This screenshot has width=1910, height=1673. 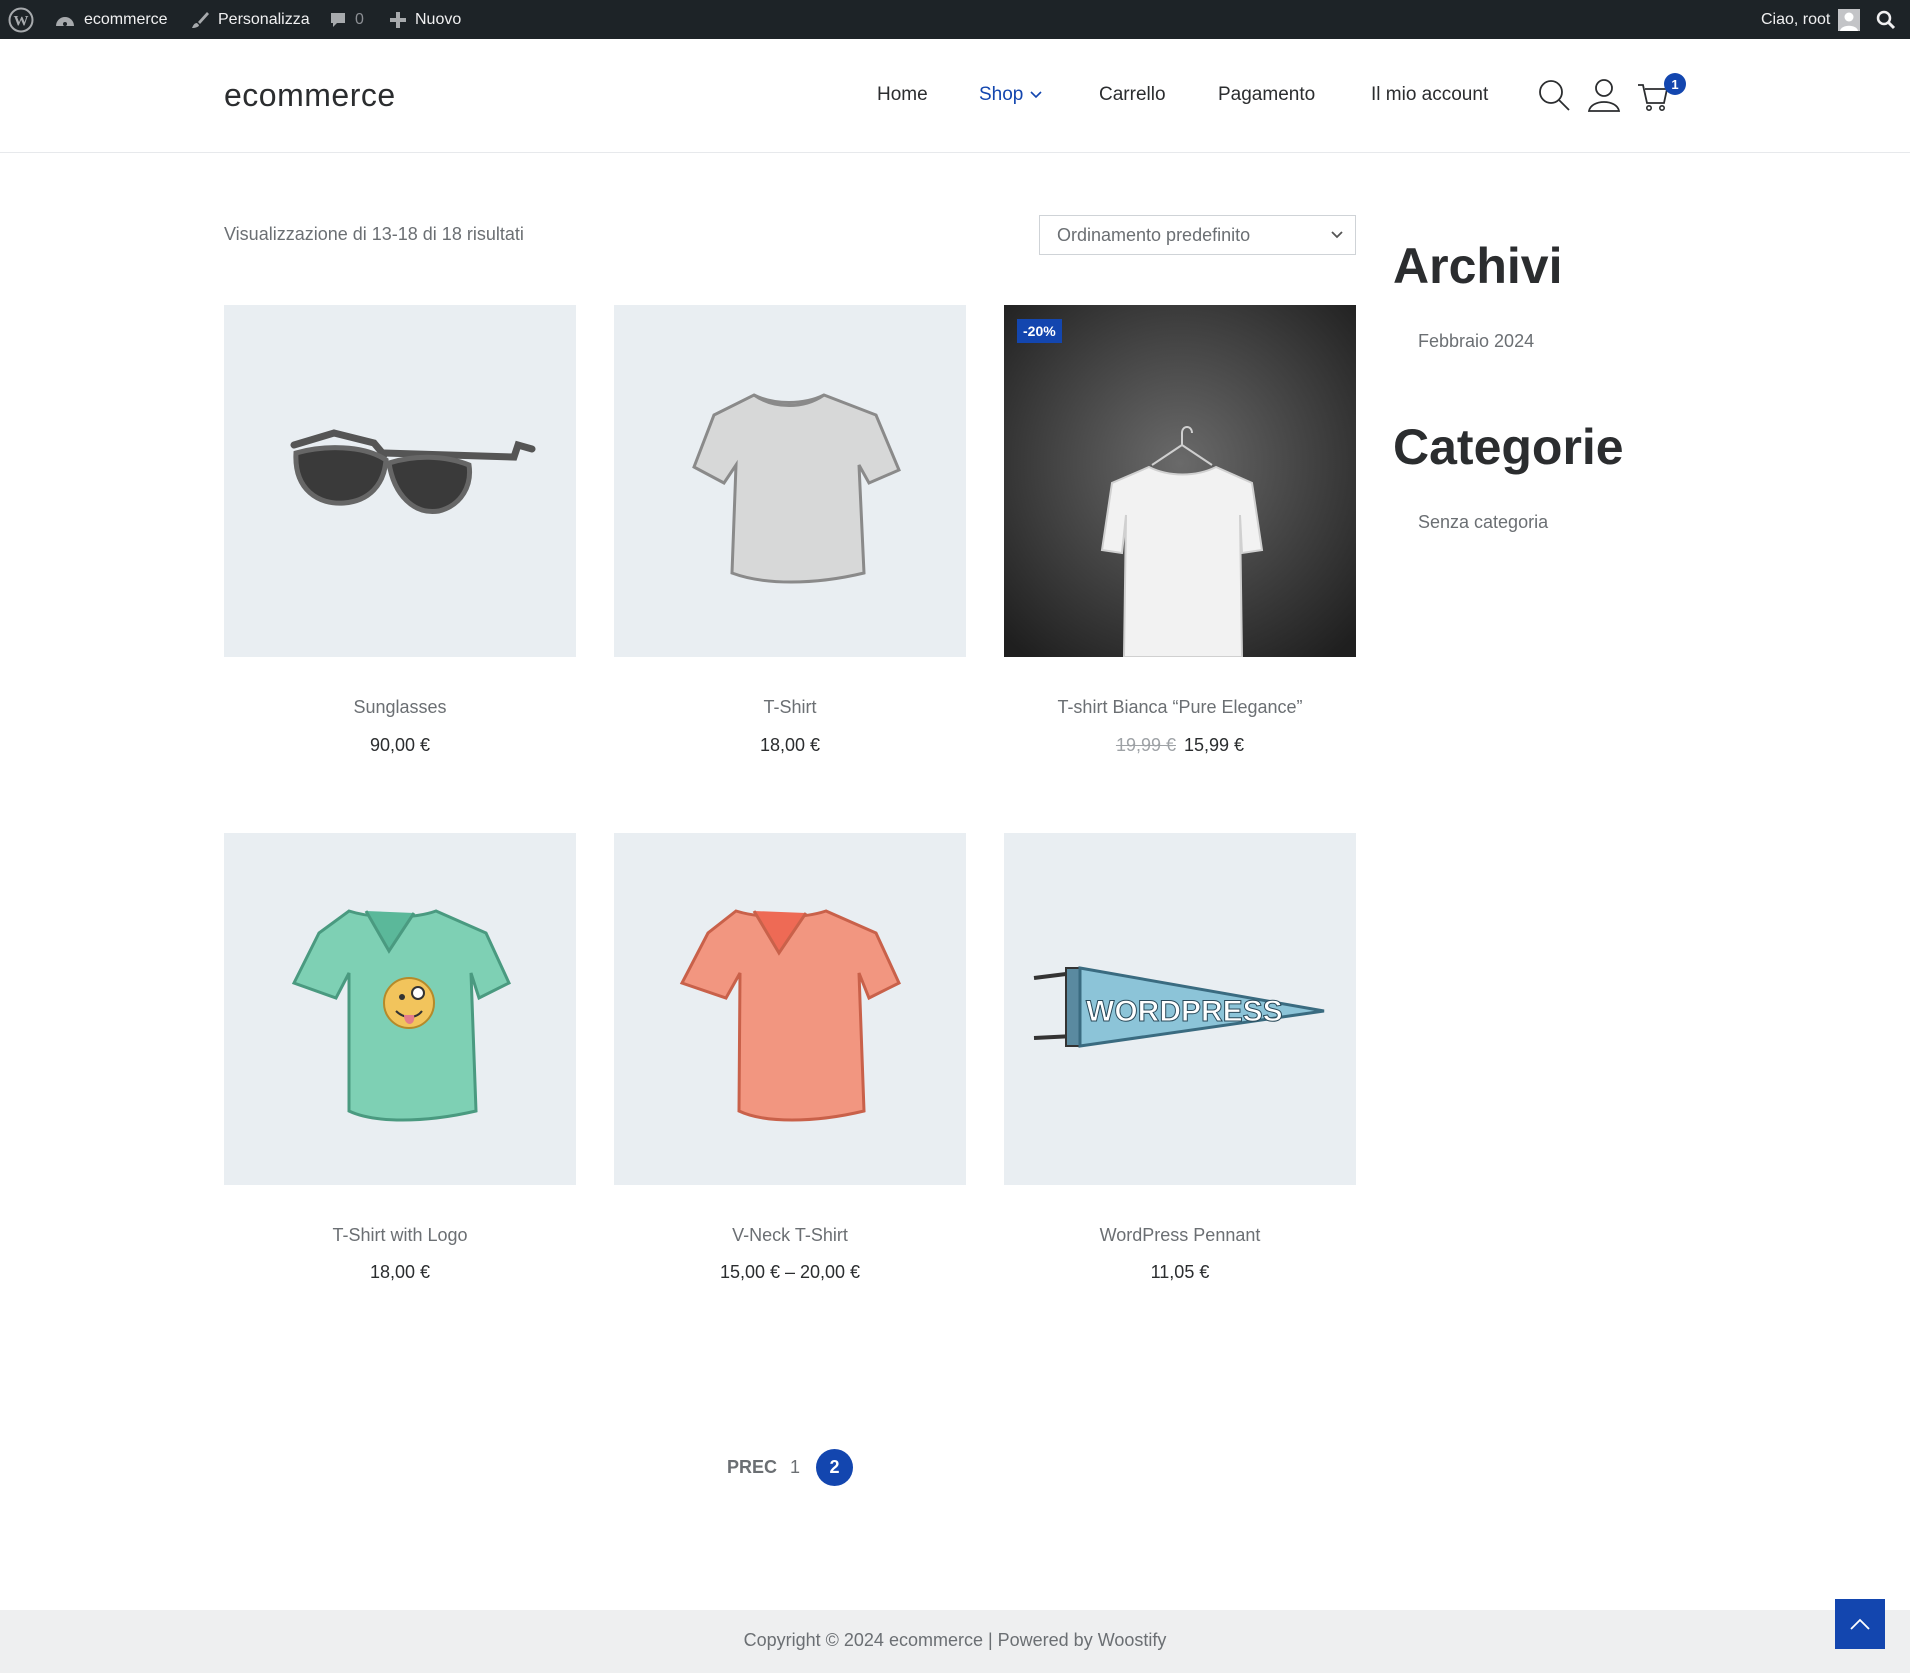 I want to click on category-link: Senza categoria, so click(x=1483, y=522).